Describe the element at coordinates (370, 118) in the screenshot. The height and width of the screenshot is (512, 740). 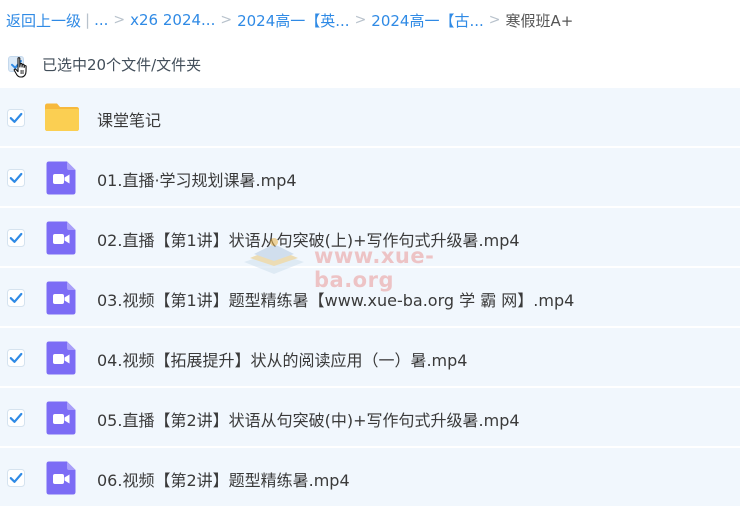
I see `file-row-folder: 课堂笔记` at that location.